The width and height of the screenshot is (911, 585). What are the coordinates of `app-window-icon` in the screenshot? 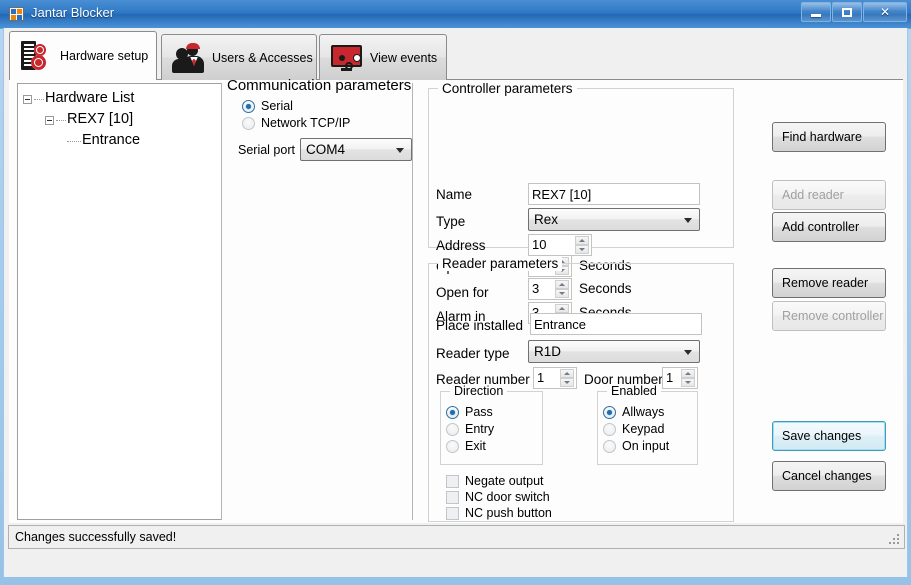 It's located at (16, 14).